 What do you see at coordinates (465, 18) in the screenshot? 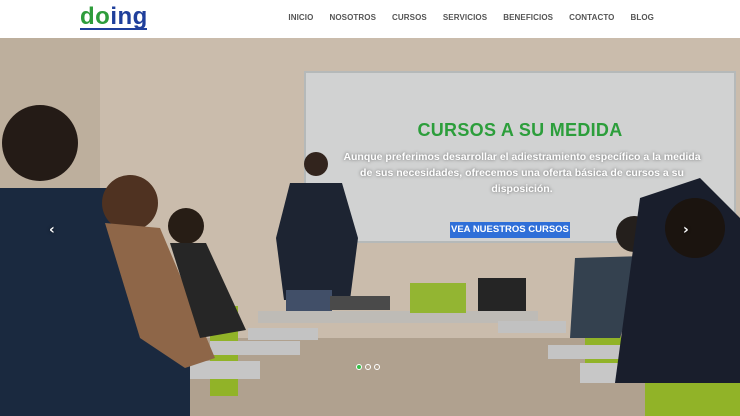
I see `nav-servicios: SERVICIOS` at bounding box center [465, 18].